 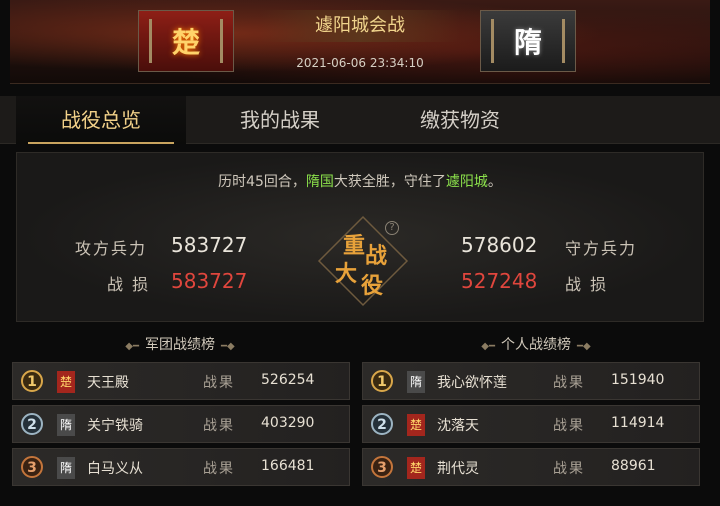 What do you see at coordinates (288, 423) in the screenshot?
I see `score-value: 403290` at bounding box center [288, 423].